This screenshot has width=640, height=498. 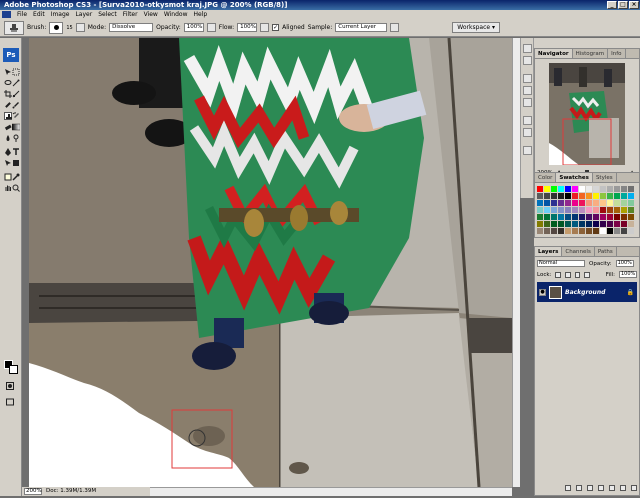 What do you see at coordinates (561, 263) in the screenshot?
I see `blend-mode-select: Normal` at bounding box center [561, 263].